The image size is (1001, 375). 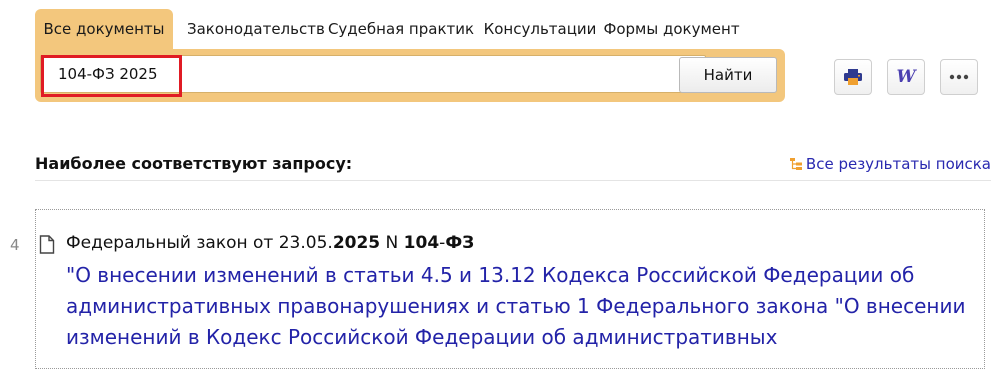 What do you see at coordinates (513, 180) in the screenshot?
I see `header-divider` at bounding box center [513, 180].